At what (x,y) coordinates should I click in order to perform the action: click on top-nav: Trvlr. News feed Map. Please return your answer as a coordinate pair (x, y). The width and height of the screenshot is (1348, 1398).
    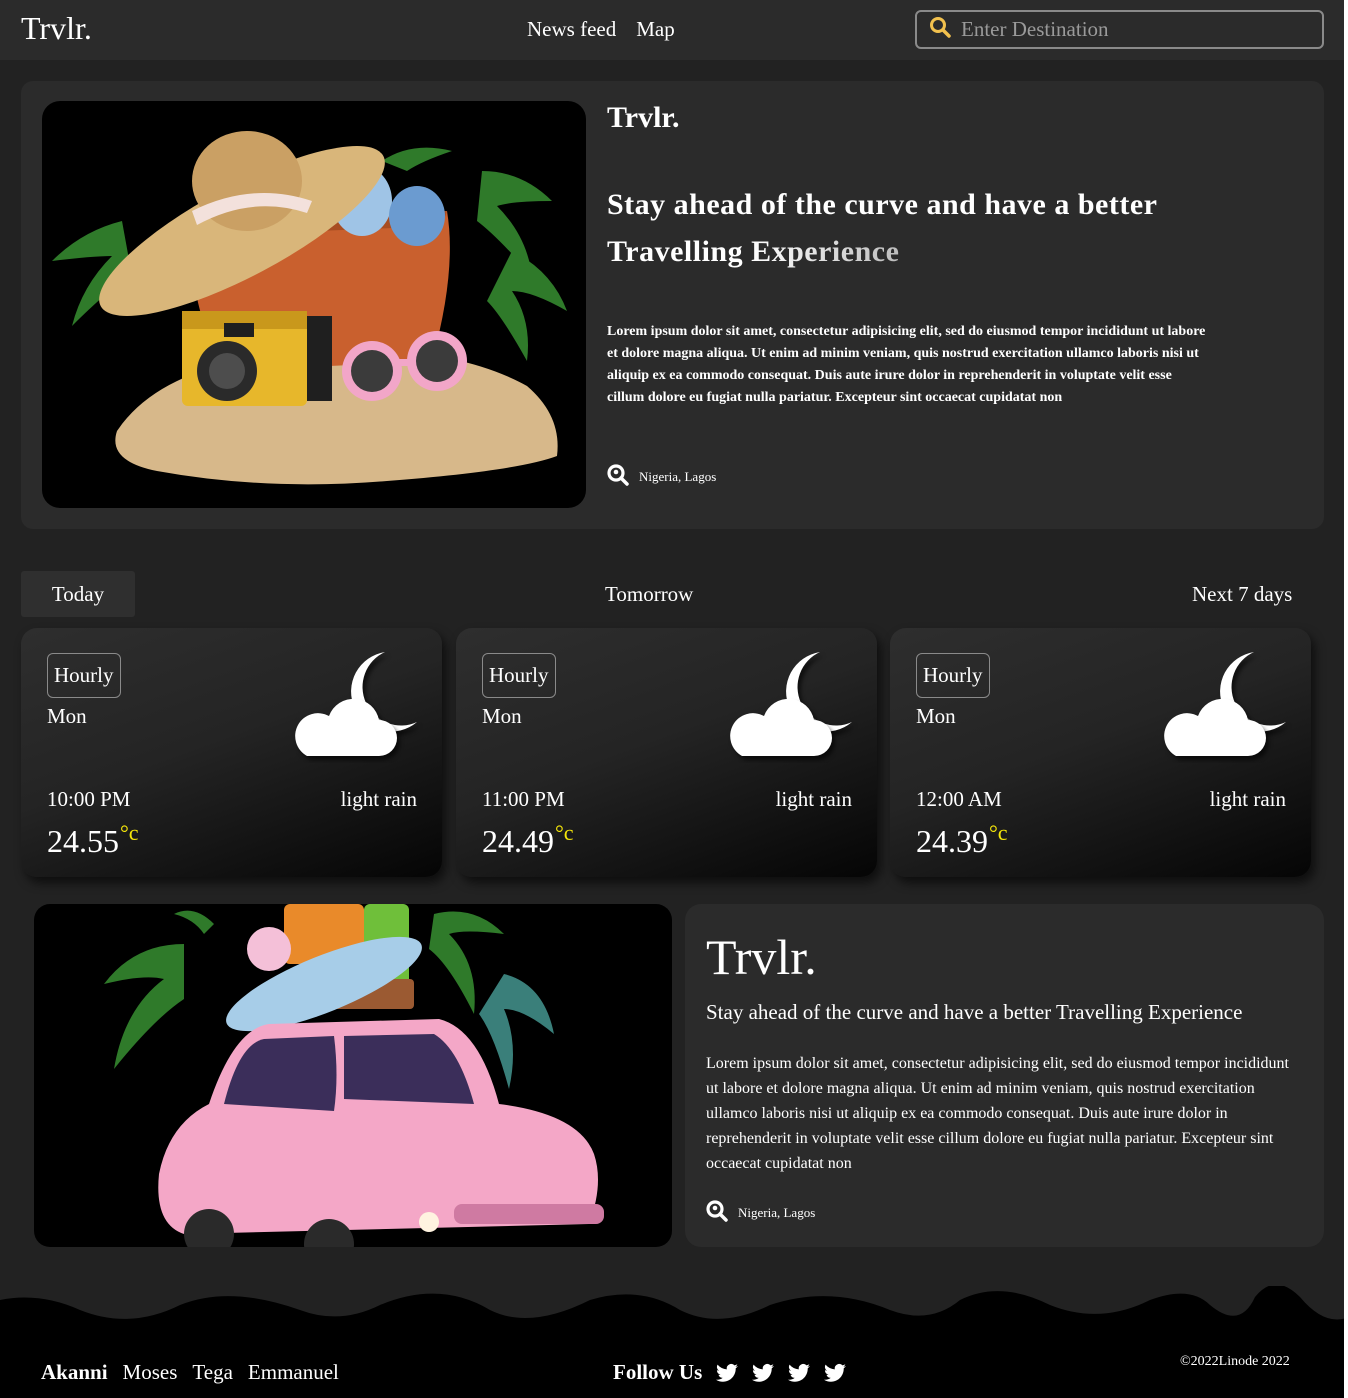
    Looking at the image, I should click on (672, 30).